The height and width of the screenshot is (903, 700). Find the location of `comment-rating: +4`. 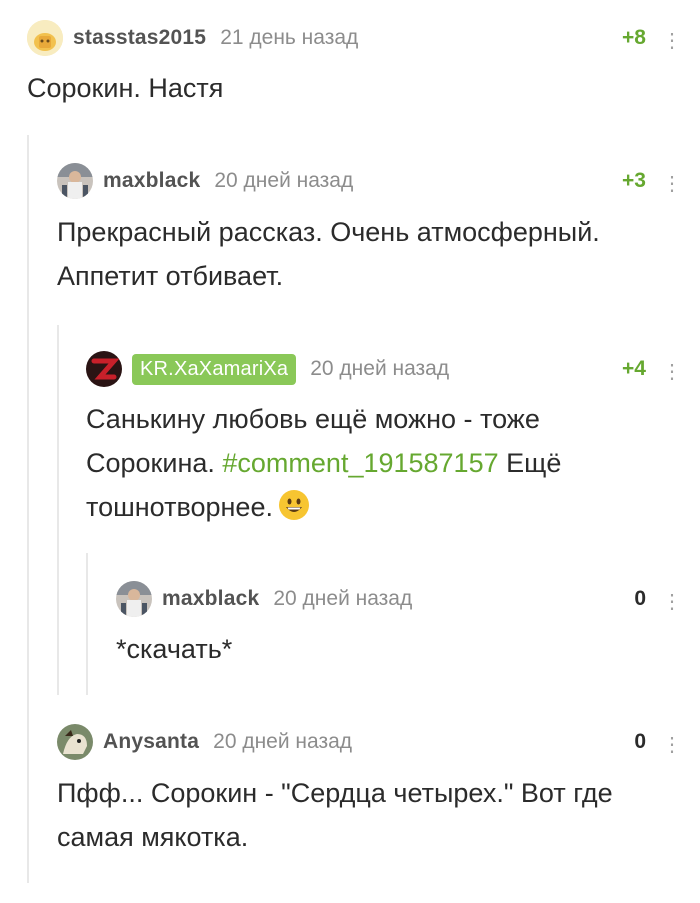

comment-rating: +4 is located at coordinates (634, 368).